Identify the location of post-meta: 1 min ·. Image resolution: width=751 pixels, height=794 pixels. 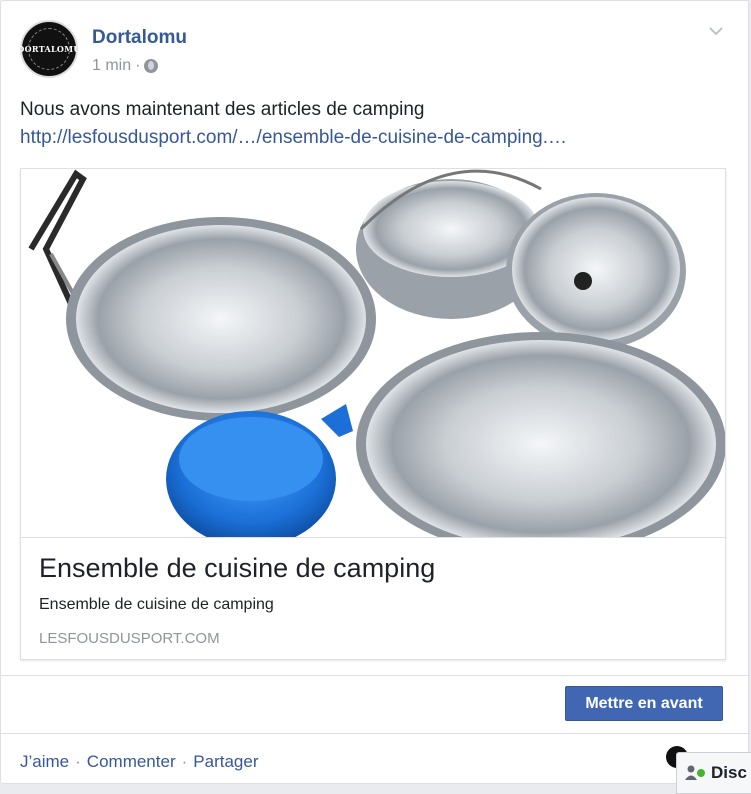
(125, 66).